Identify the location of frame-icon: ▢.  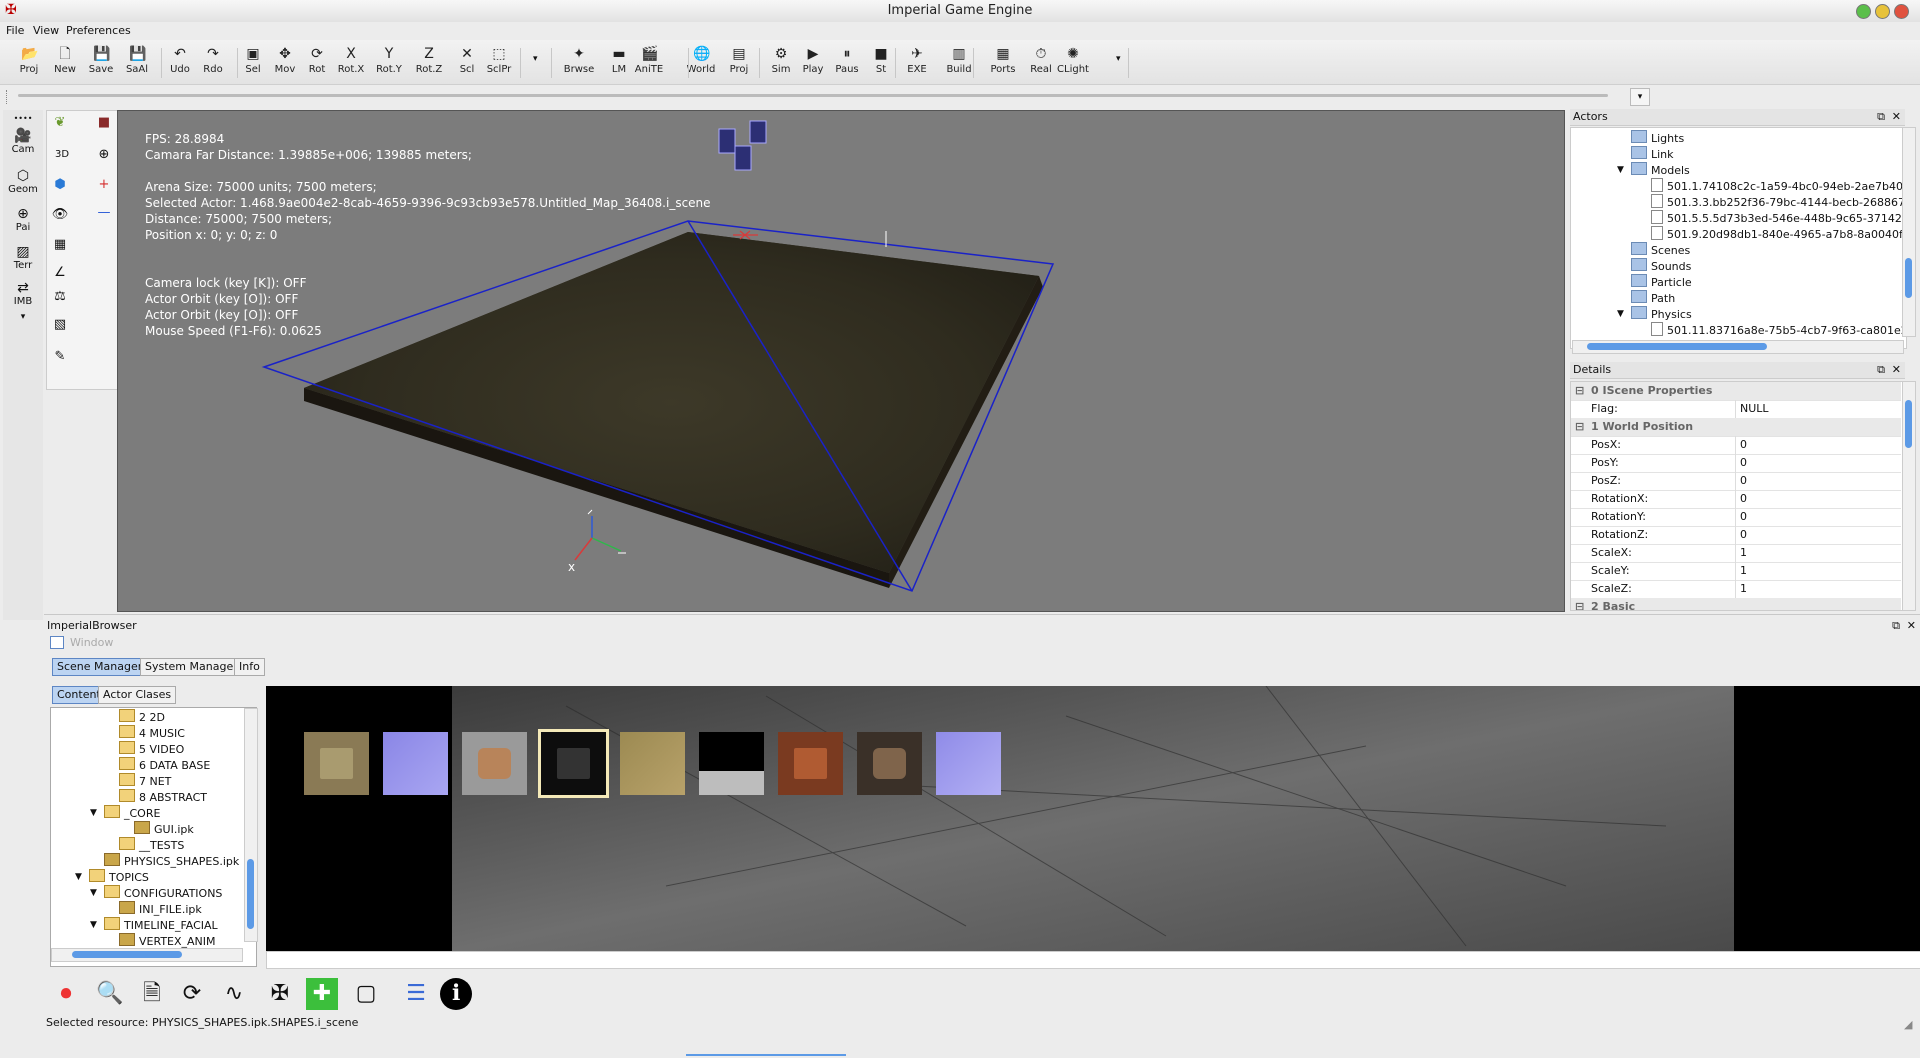
(366, 994).